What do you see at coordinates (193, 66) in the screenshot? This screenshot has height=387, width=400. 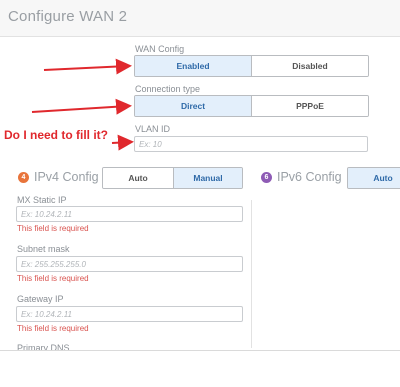 I see `wan-enabled-button: Enabled` at bounding box center [193, 66].